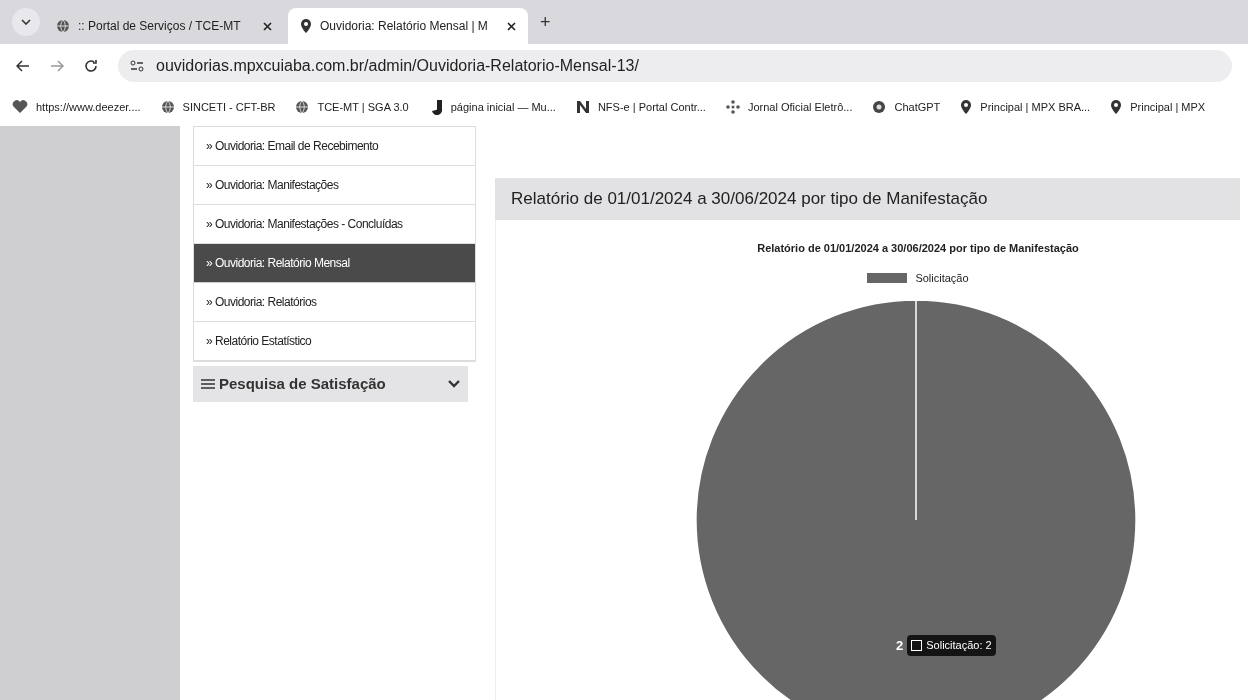 This screenshot has height=700, width=1248. What do you see at coordinates (218, 107) in the screenshot?
I see `bookmark: SINCETI - CFT-BR` at bounding box center [218, 107].